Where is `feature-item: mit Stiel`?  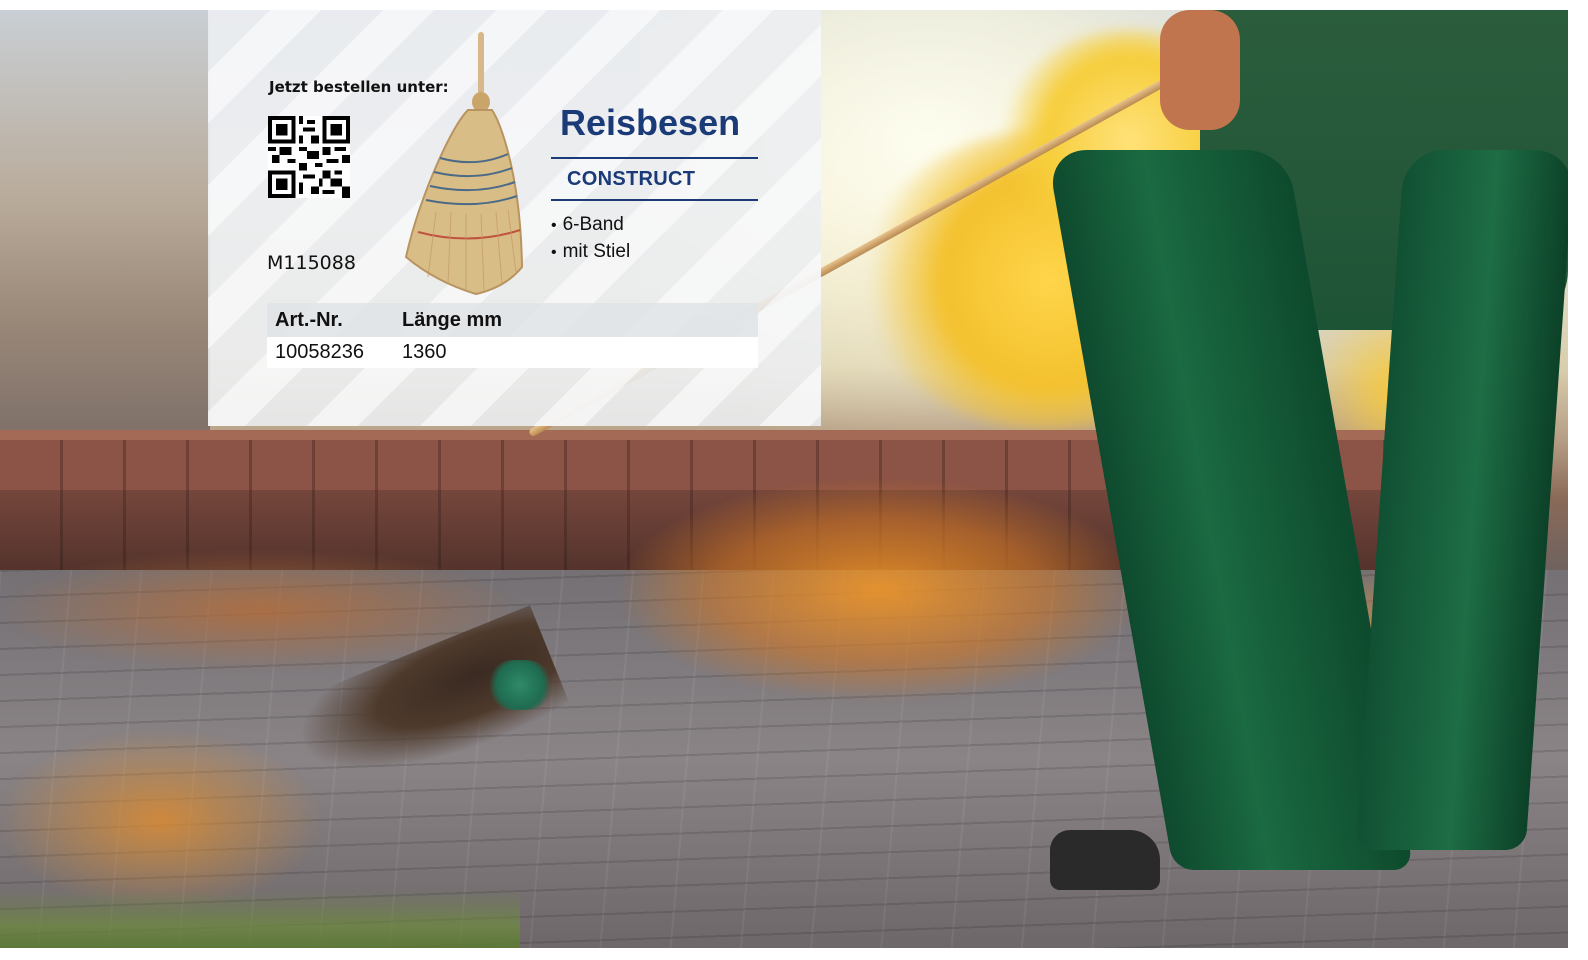 feature-item: mit Stiel is located at coordinates (591, 252).